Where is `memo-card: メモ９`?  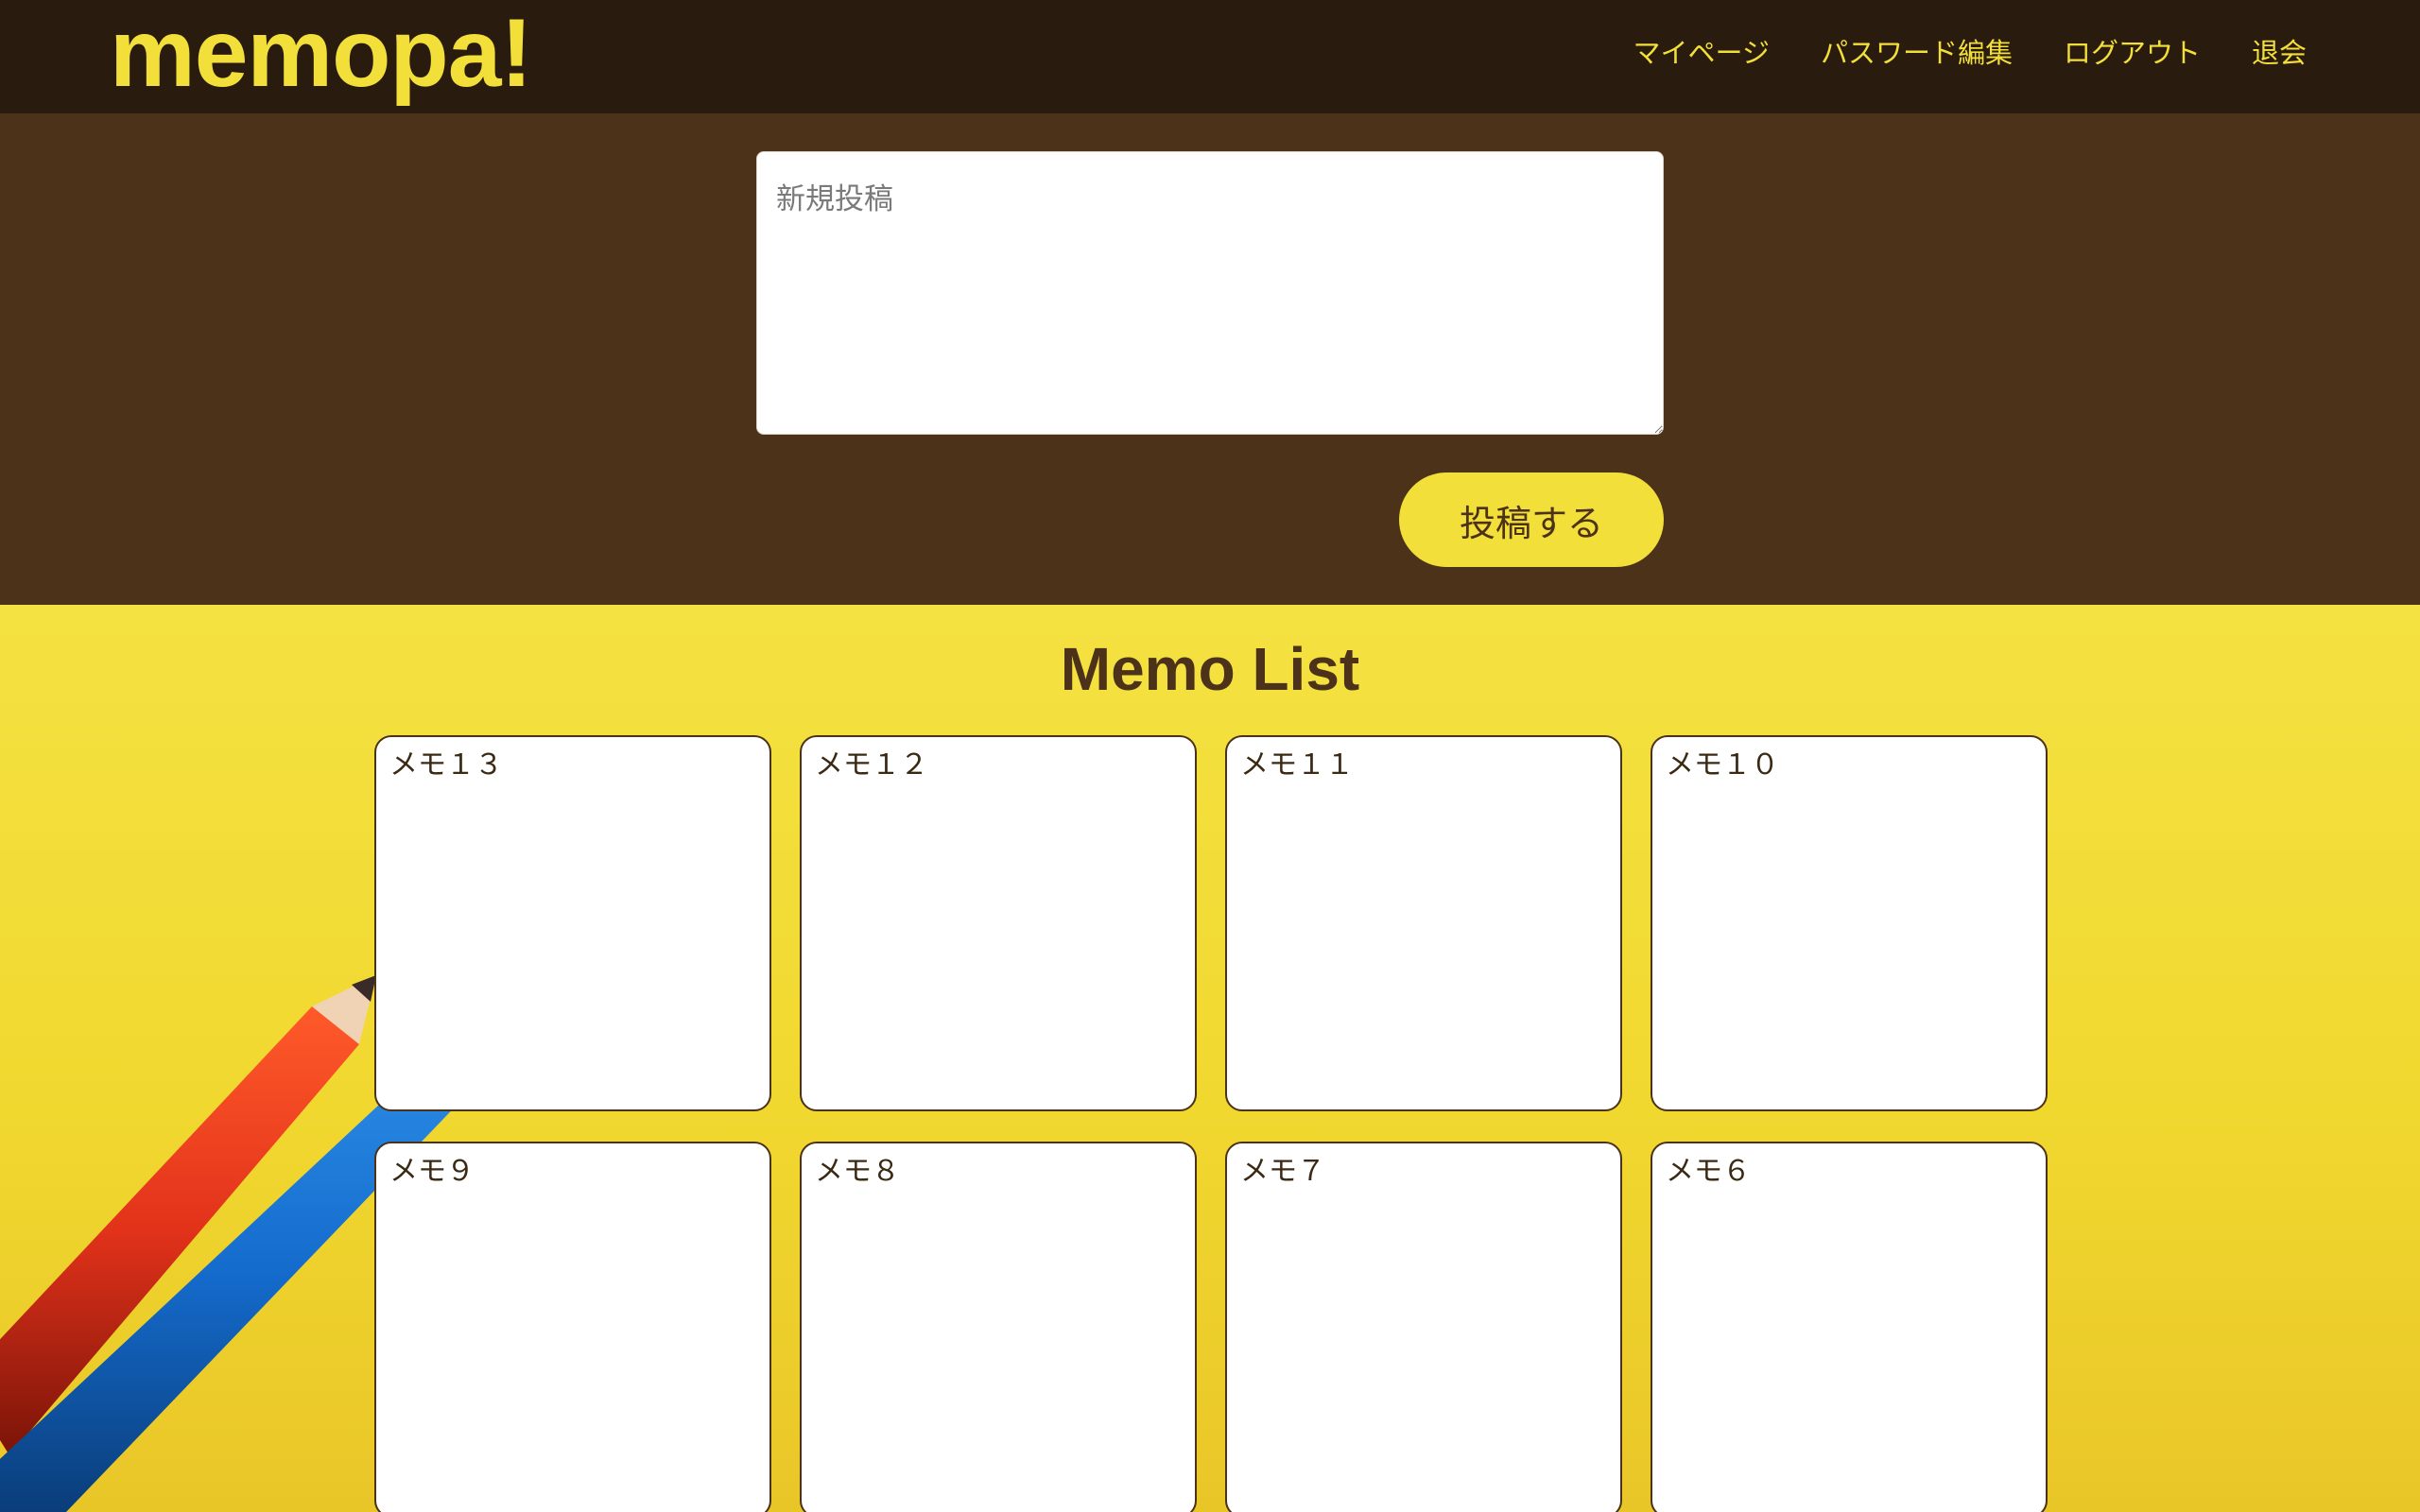
memo-card: メモ９ is located at coordinates (572, 1327).